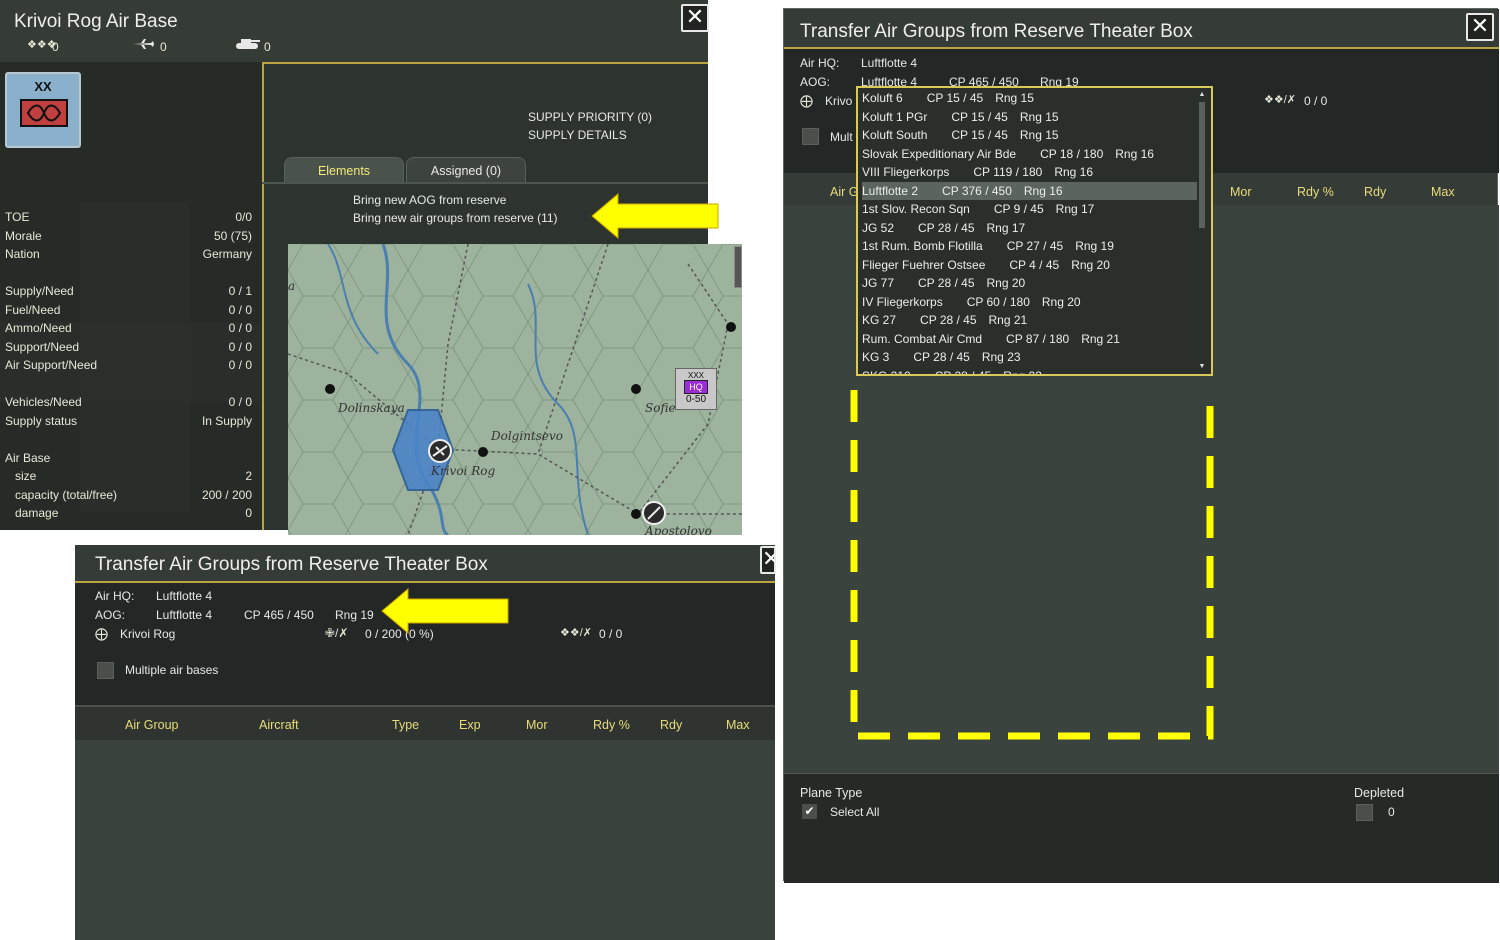 The width and height of the screenshot is (1500, 940). Describe the element at coordinates (133, 495) in the screenshot. I see `stat-row-capacity: capacity (total/free) 200 / 200` at that location.